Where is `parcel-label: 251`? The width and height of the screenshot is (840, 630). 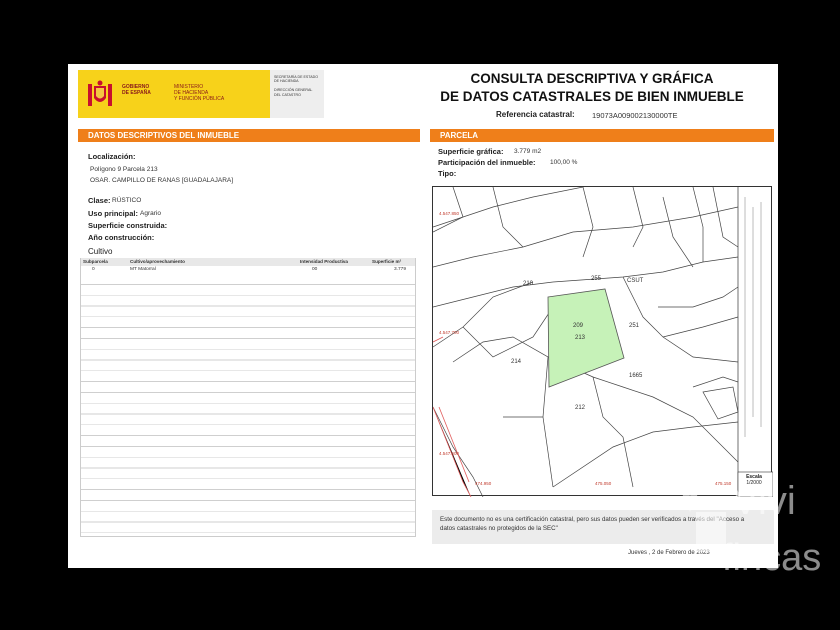 parcel-label: 251 is located at coordinates (634, 326).